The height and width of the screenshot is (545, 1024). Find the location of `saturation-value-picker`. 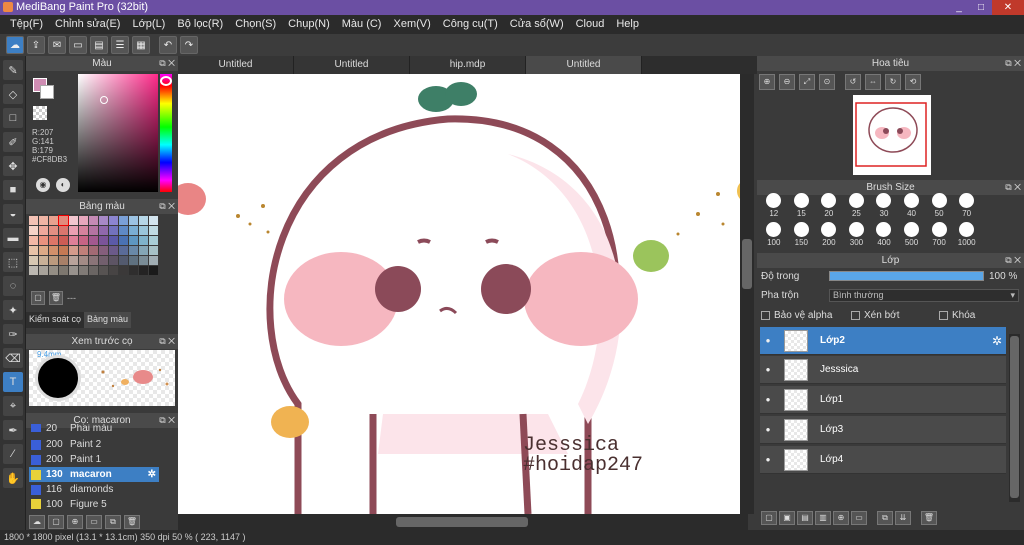

saturation-value-picker is located at coordinates (118, 133).